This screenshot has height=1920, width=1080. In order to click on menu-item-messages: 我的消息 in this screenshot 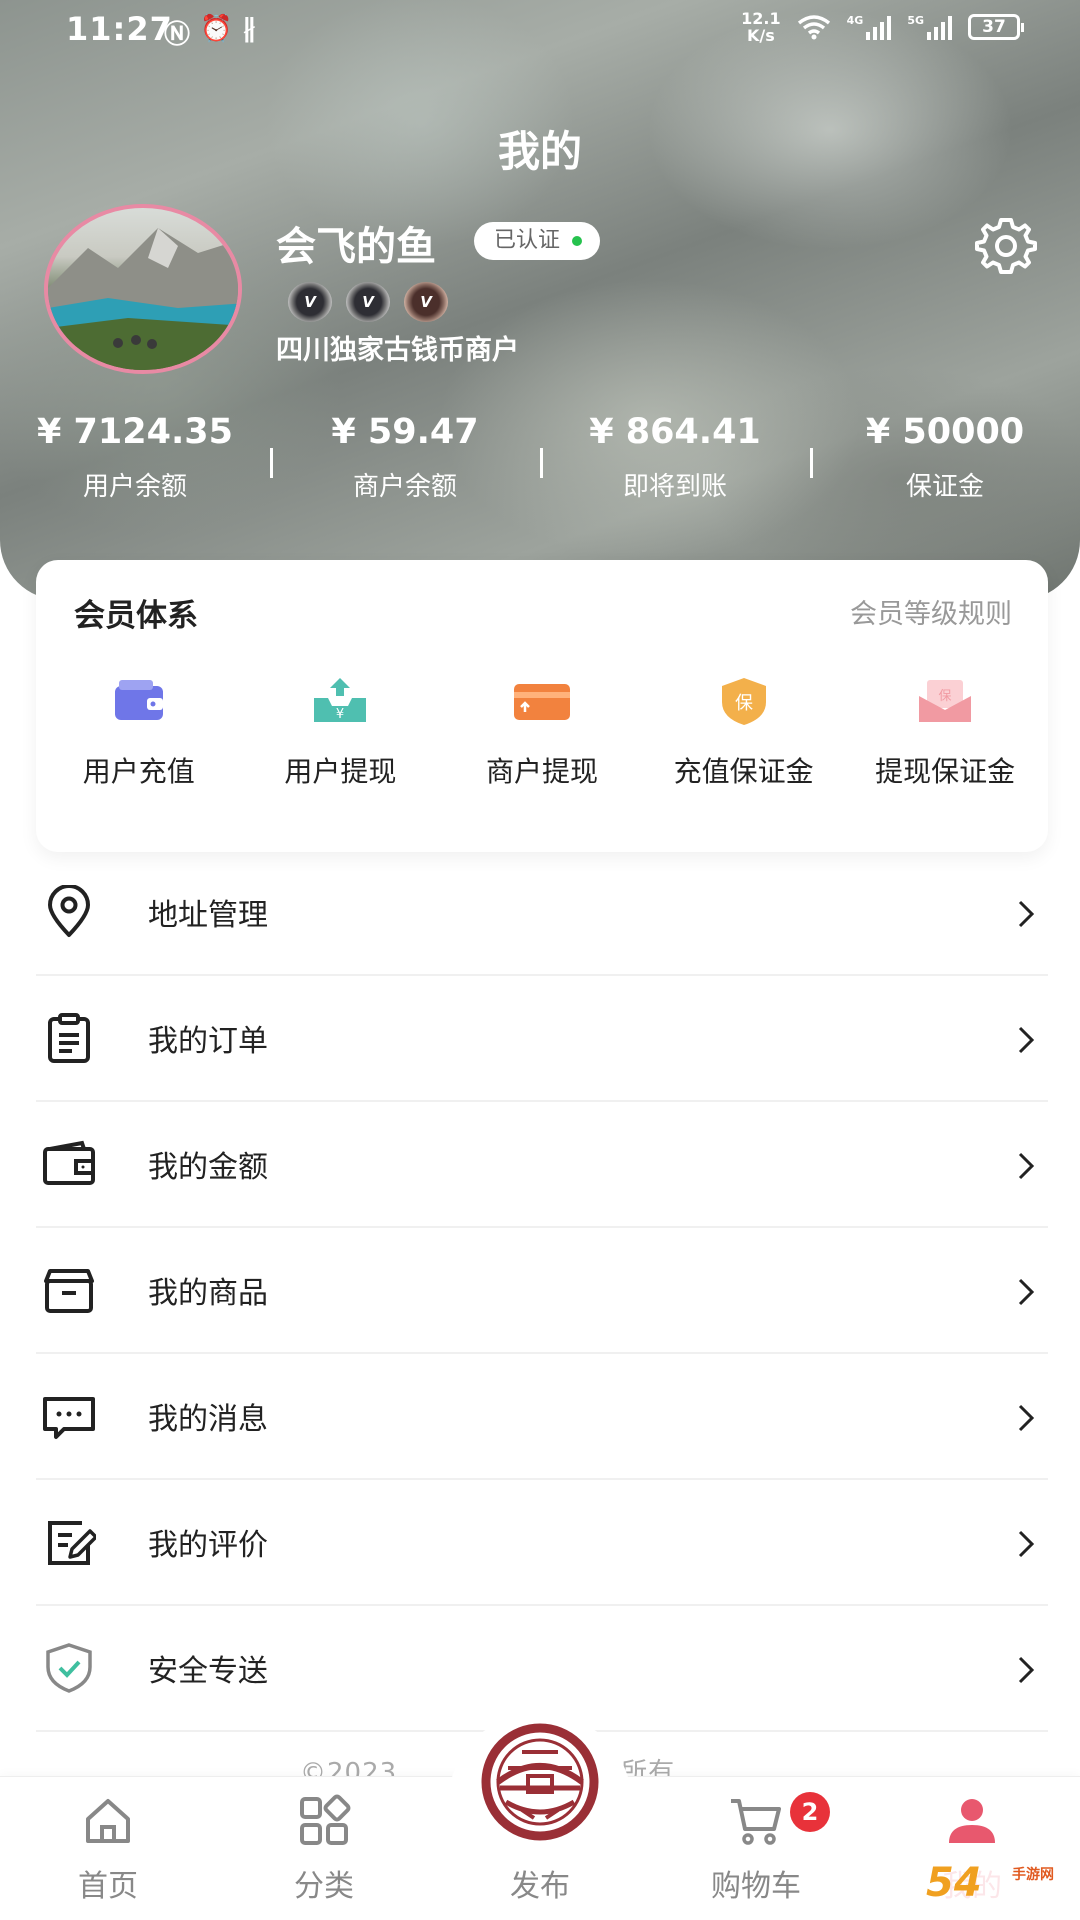, I will do `click(542, 1417)`.